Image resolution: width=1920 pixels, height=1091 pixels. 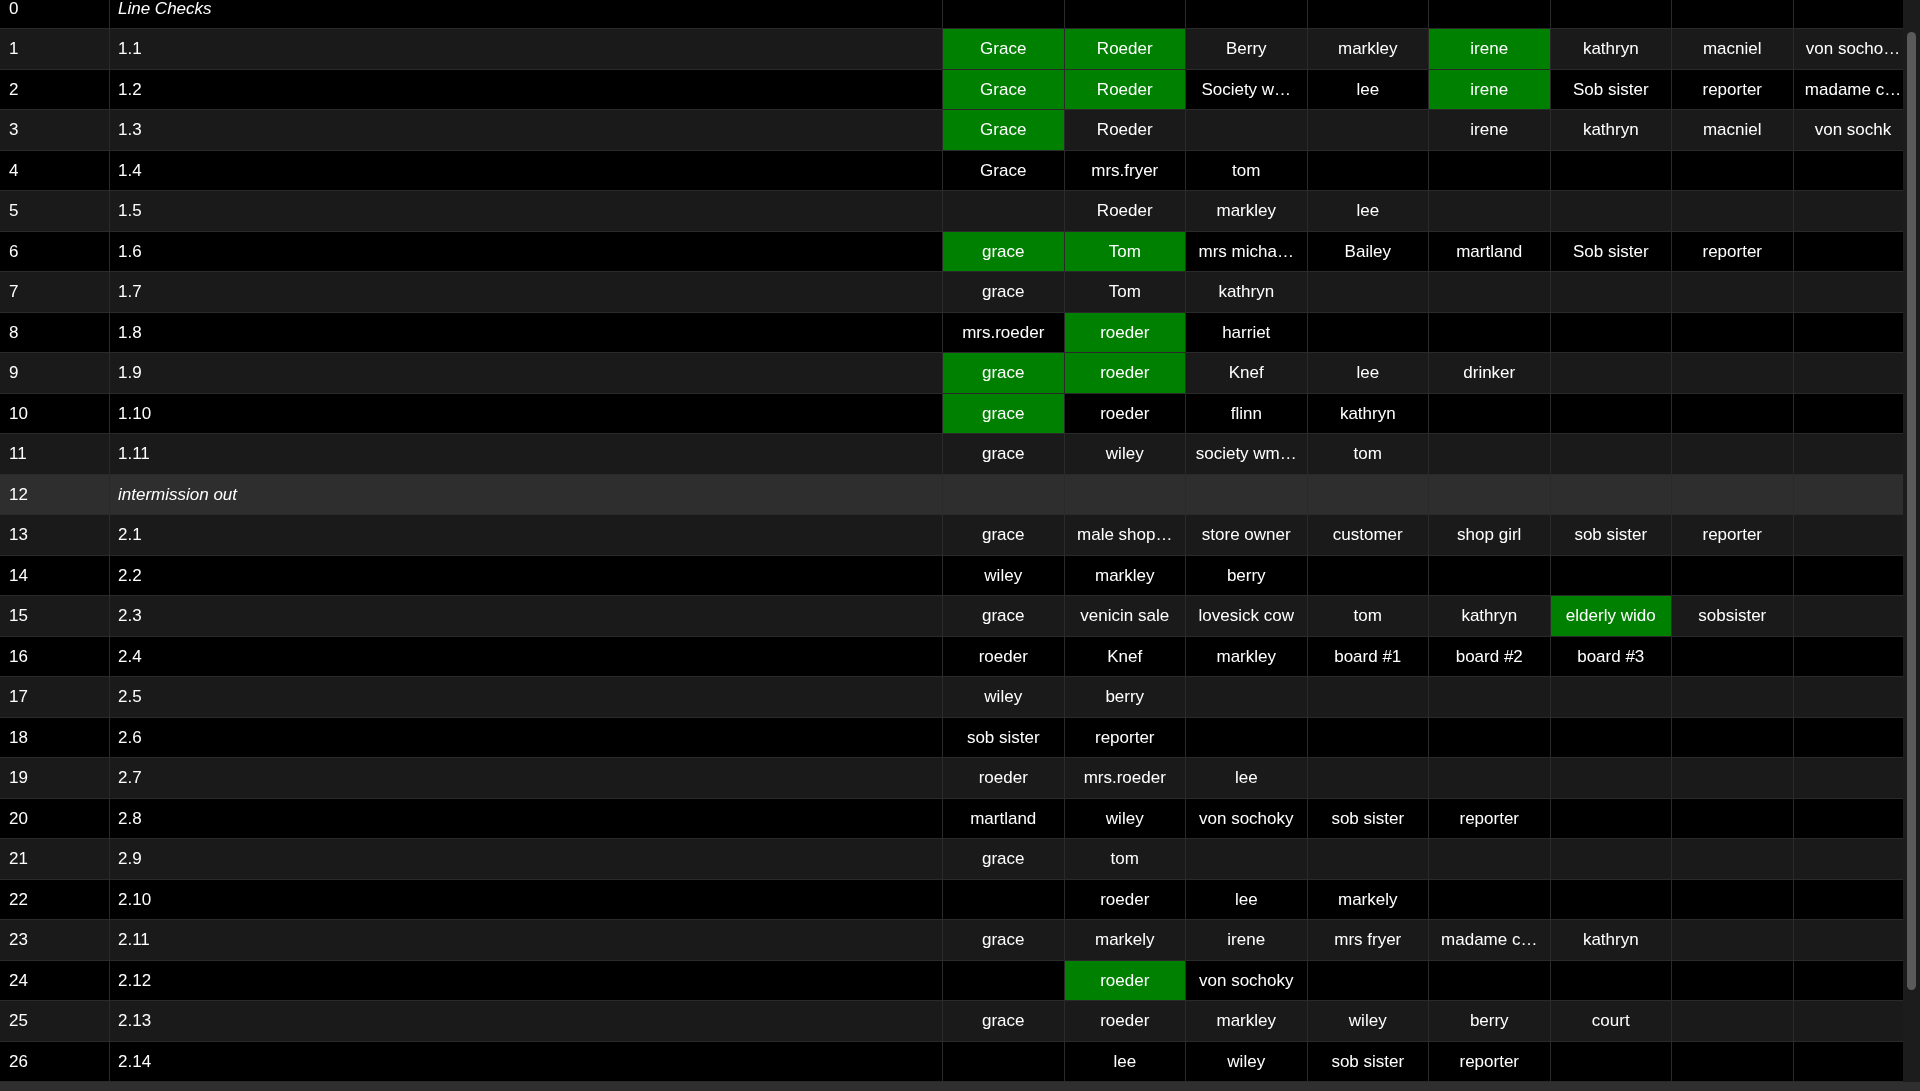 I want to click on table-cell: macniel, so click(x=1733, y=130).